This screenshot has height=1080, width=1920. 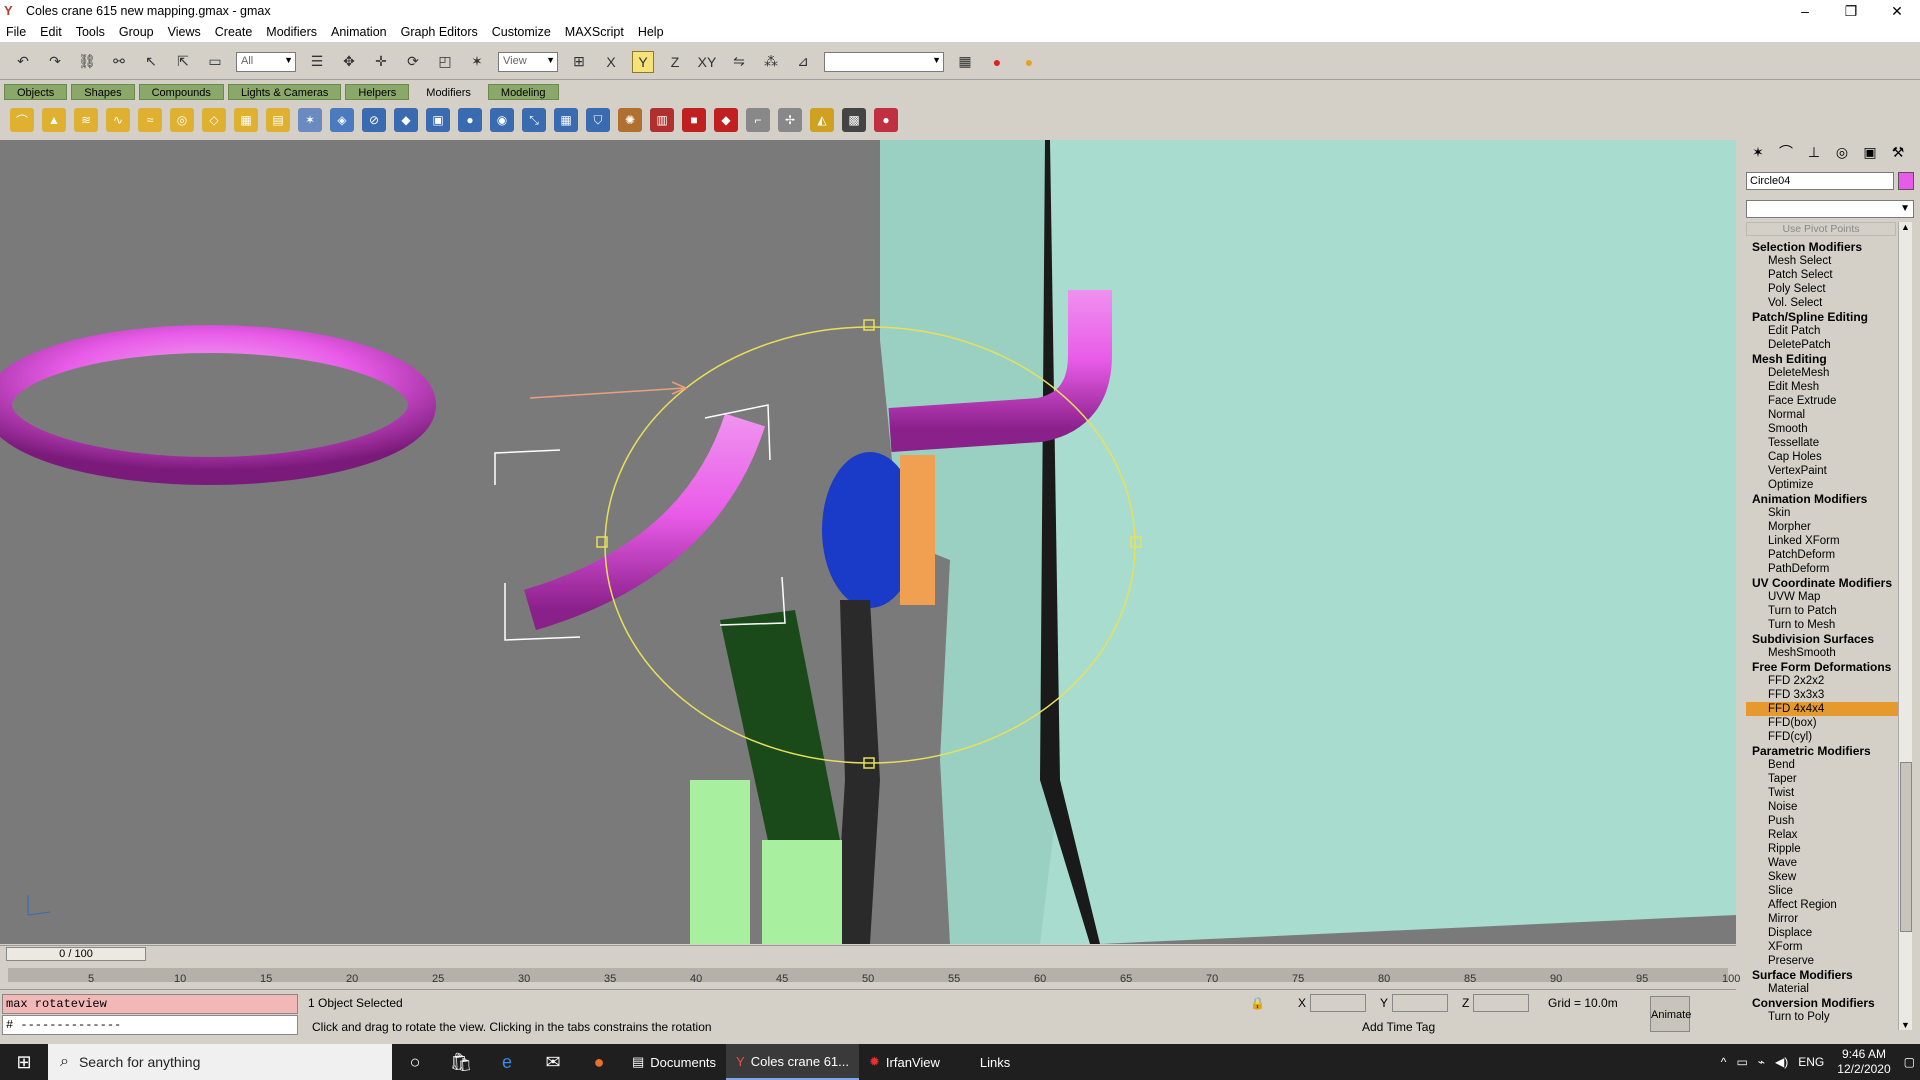 I want to click on utilities-panel-icon: ⚒, so click(x=1898, y=152).